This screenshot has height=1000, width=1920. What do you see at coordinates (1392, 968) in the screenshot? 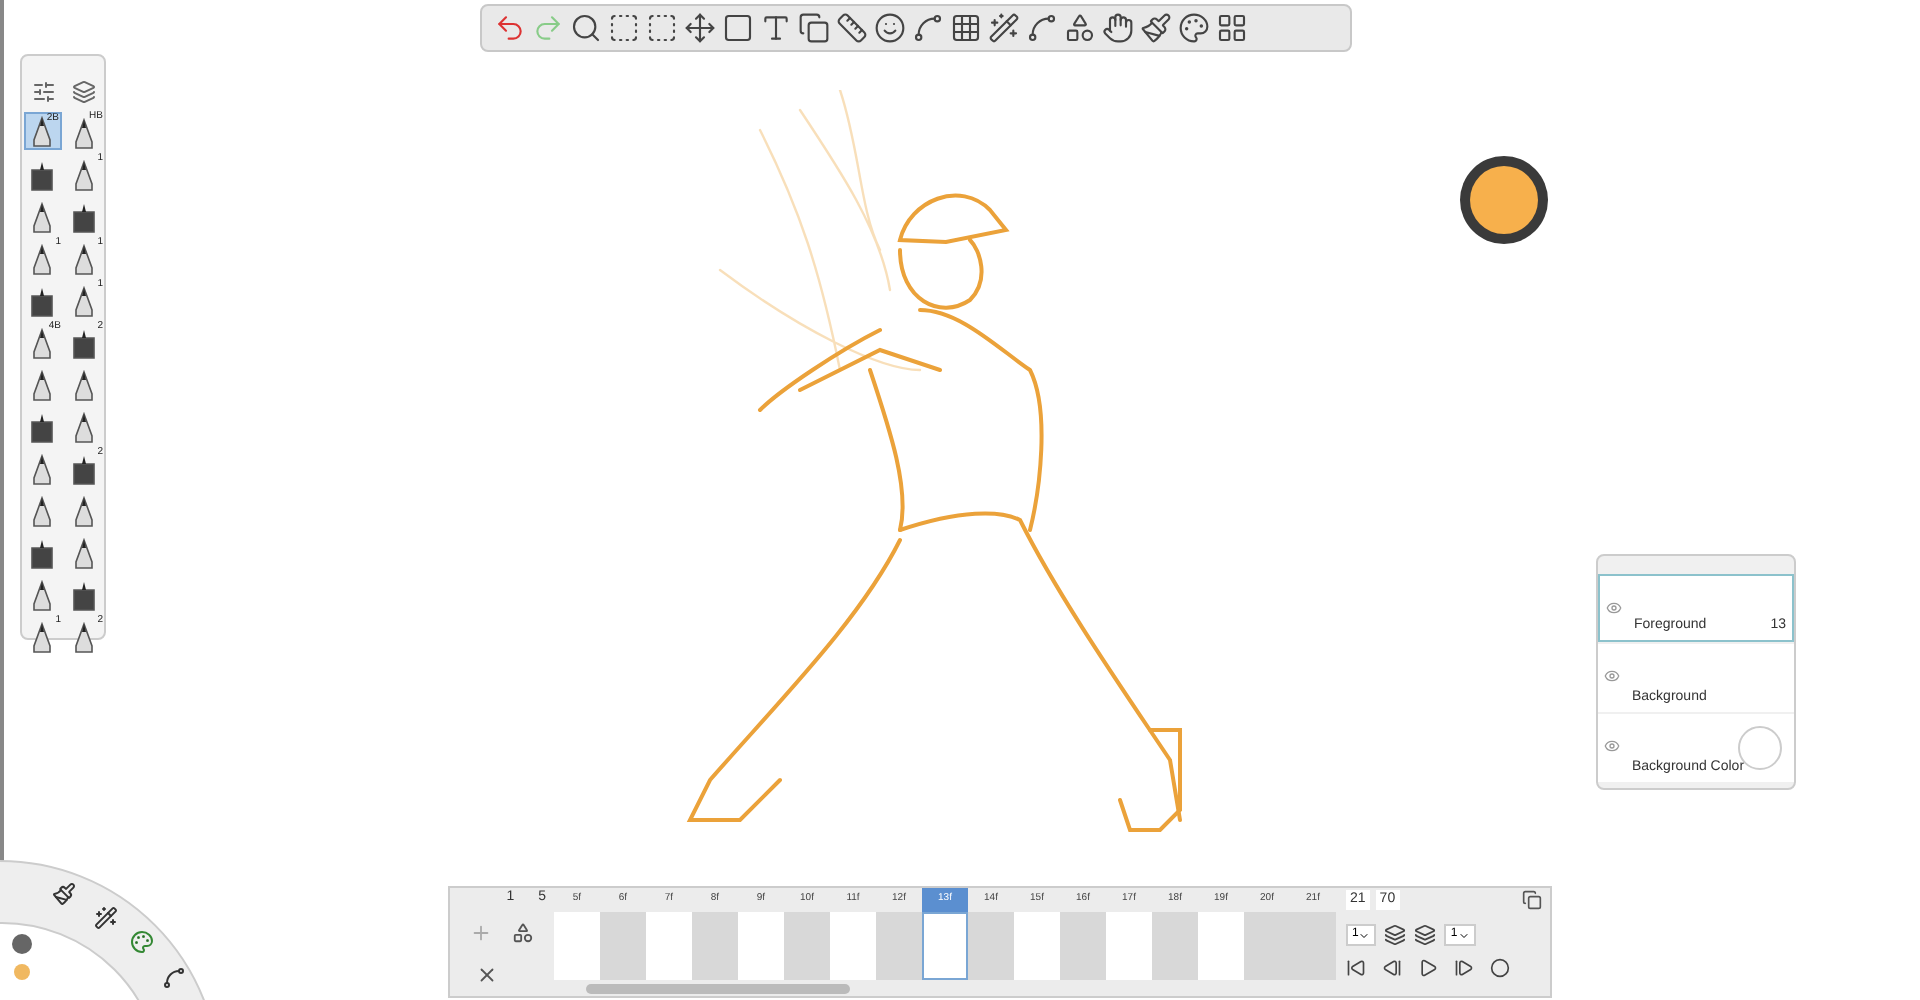
I see `step-back-icon` at bounding box center [1392, 968].